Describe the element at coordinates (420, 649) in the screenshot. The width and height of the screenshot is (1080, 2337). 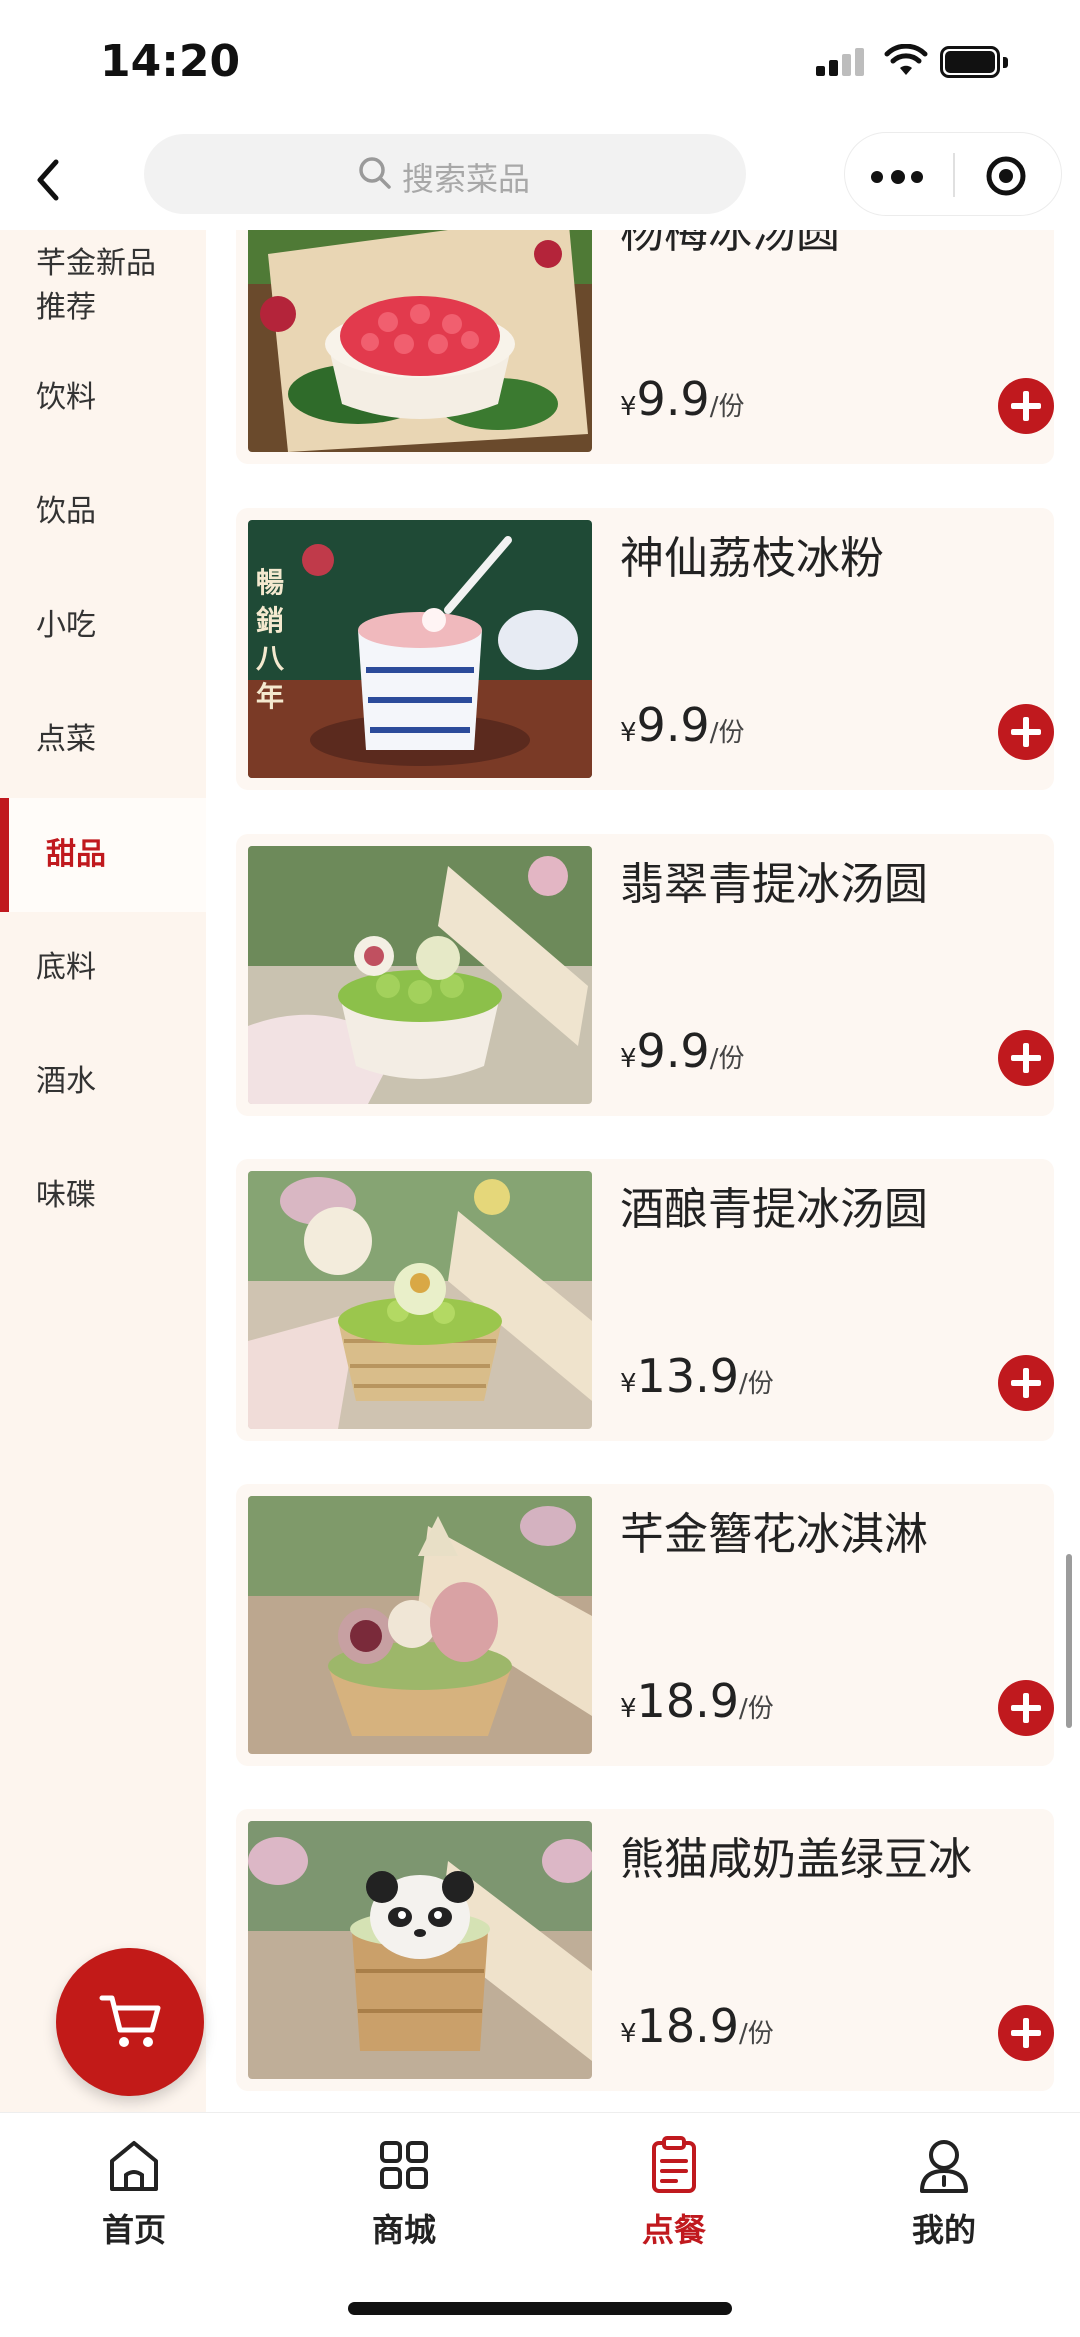
I see `product-image: 暢銷八年` at that location.